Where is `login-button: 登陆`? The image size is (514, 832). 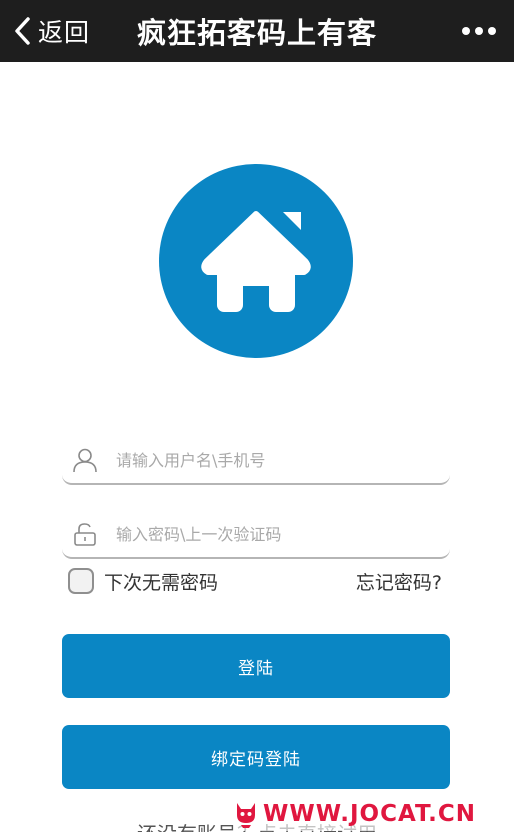
login-button: 登陆 is located at coordinates (256, 666).